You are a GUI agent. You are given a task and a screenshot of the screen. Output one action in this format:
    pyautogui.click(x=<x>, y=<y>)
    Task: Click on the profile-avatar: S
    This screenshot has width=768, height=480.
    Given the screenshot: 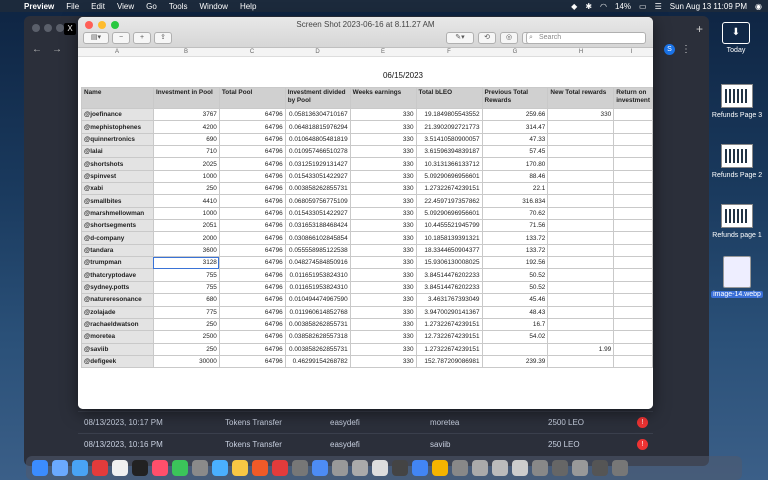 What is the action you would take?
    pyautogui.click(x=669, y=49)
    